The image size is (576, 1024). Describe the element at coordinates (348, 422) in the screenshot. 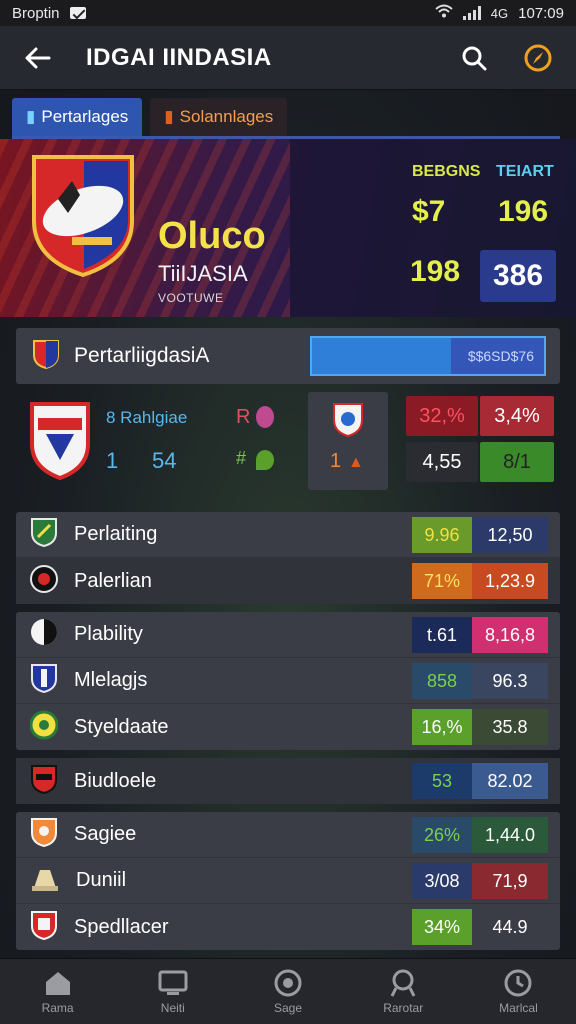

I see `opponent-crest-icon` at that location.